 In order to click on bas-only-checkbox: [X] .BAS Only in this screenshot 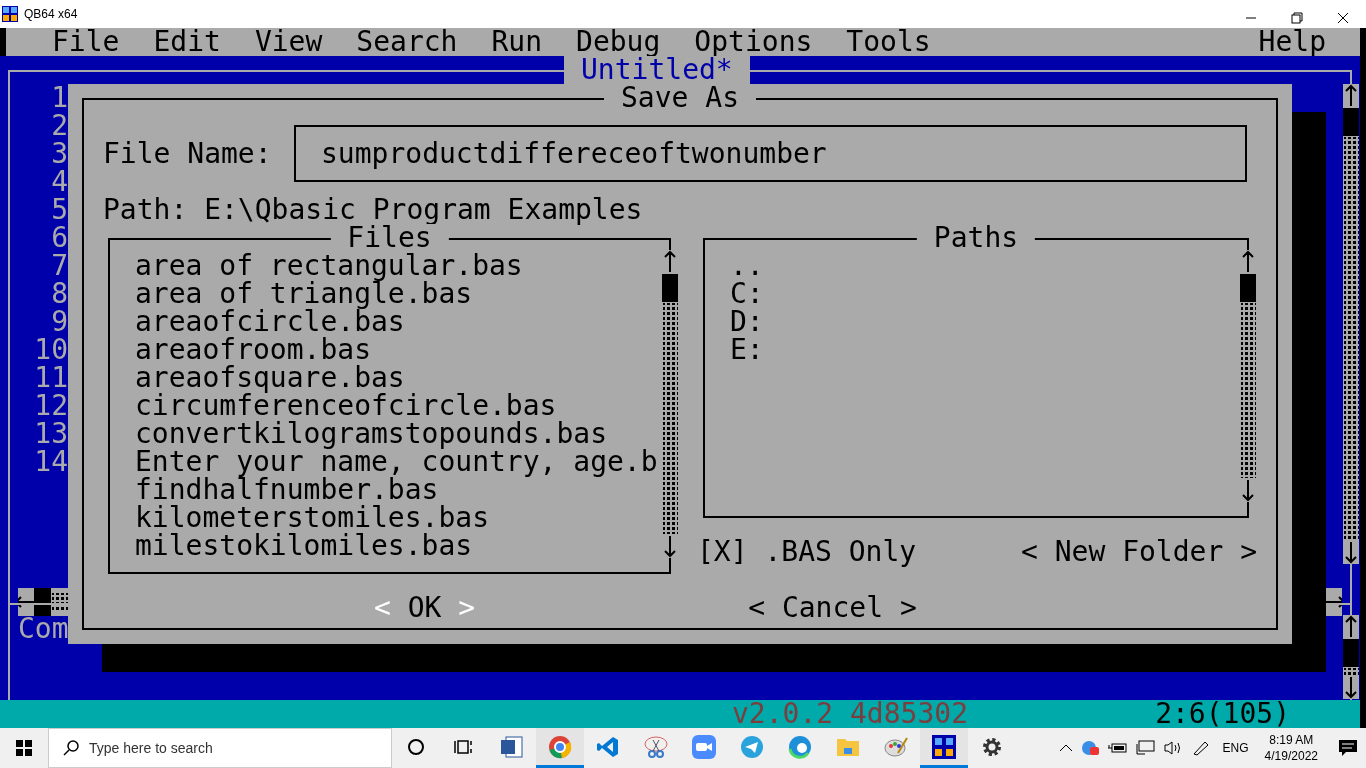, I will do `click(807, 552)`.